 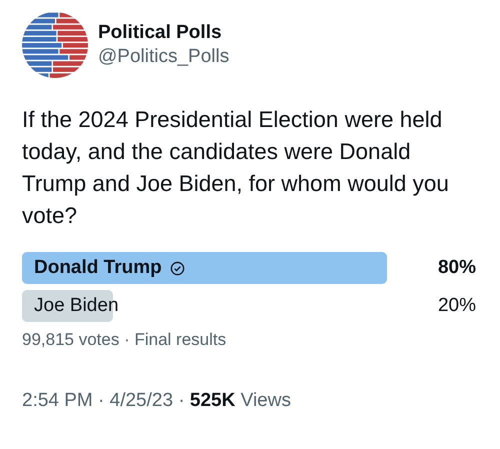 What do you see at coordinates (457, 306) in the screenshot?
I see `option-percent: 20%` at bounding box center [457, 306].